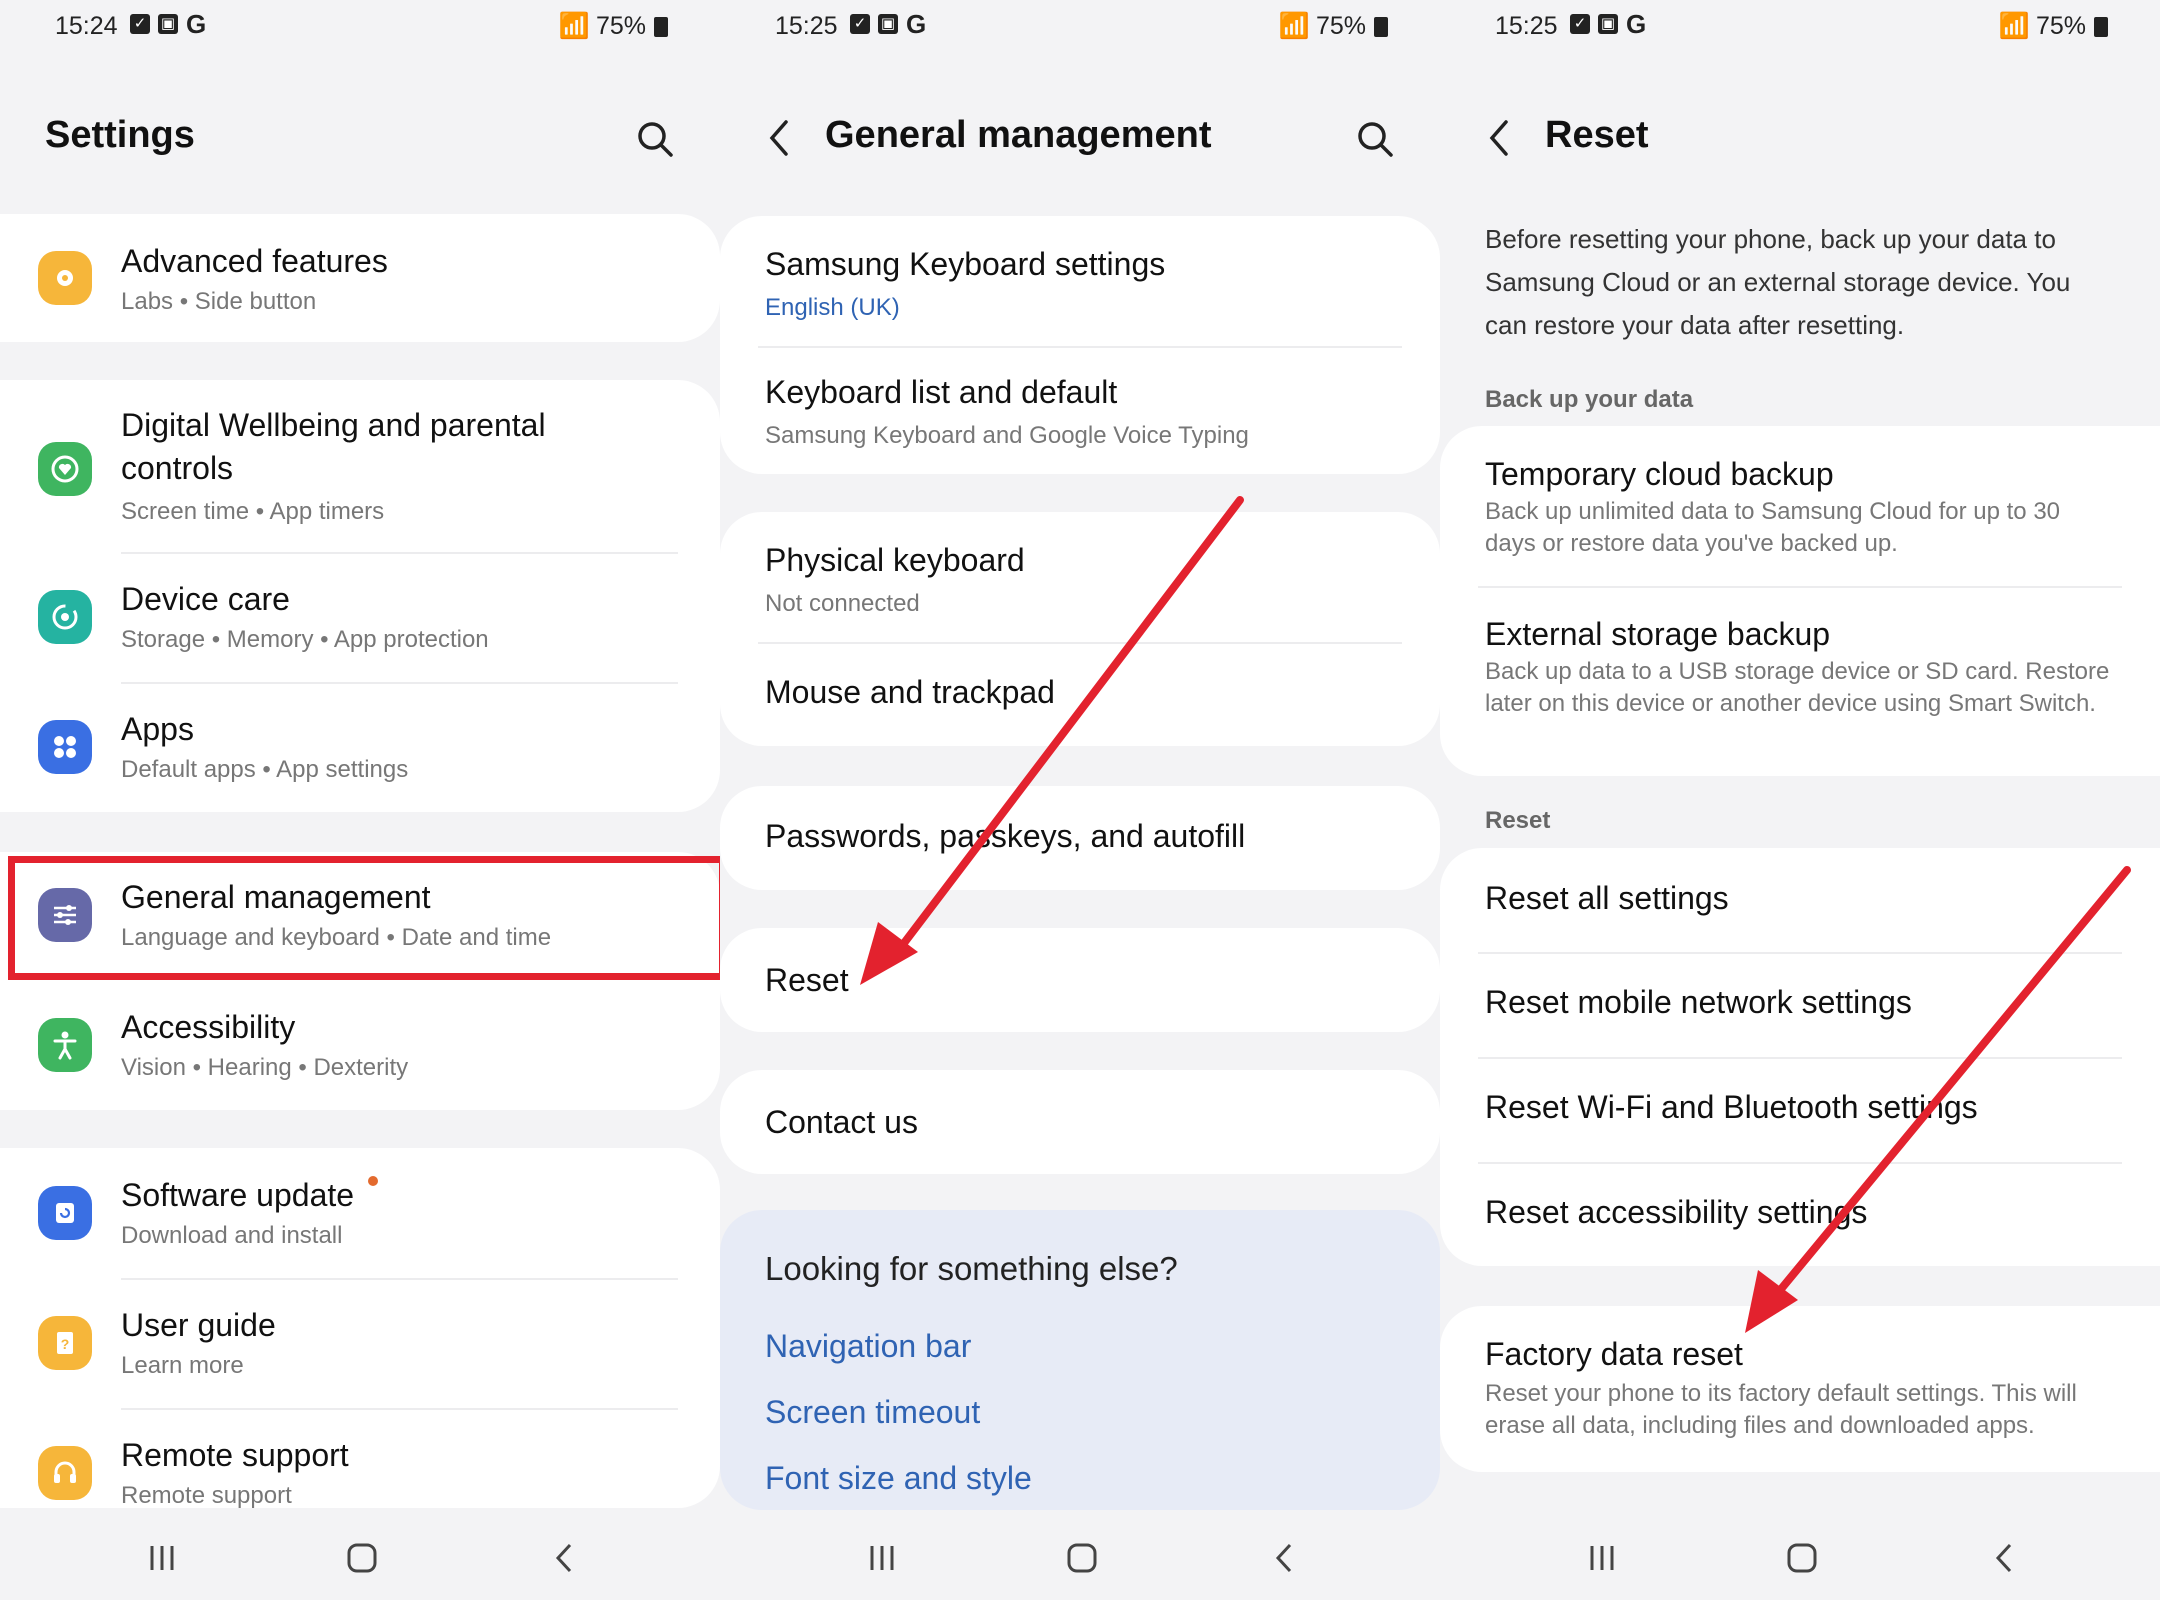 The width and height of the screenshot is (2160, 1600). What do you see at coordinates (898, 1478) in the screenshot?
I see `font-size-style-link: Font size and style` at bounding box center [898, 1478].